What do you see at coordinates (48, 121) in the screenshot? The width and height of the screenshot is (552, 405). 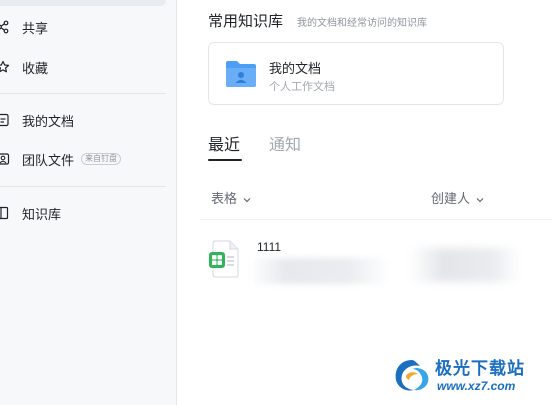 I see `sidebar-item-label: 我的文档` at bounding box center [48, 121].